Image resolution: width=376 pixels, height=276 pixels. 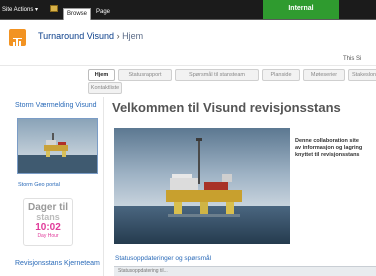 What do you see at coordinates (217, 75) in the screenshot?
I see `topnav-tab-sporsmal: Spørsmål til stansteam` at bounding box center [217, 75].